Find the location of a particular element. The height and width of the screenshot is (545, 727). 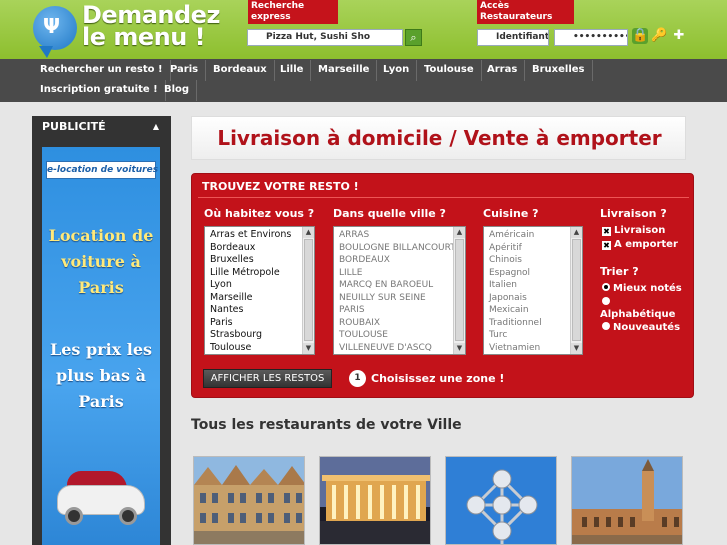

list-item: Marseille is located at coordinates (259, 298).